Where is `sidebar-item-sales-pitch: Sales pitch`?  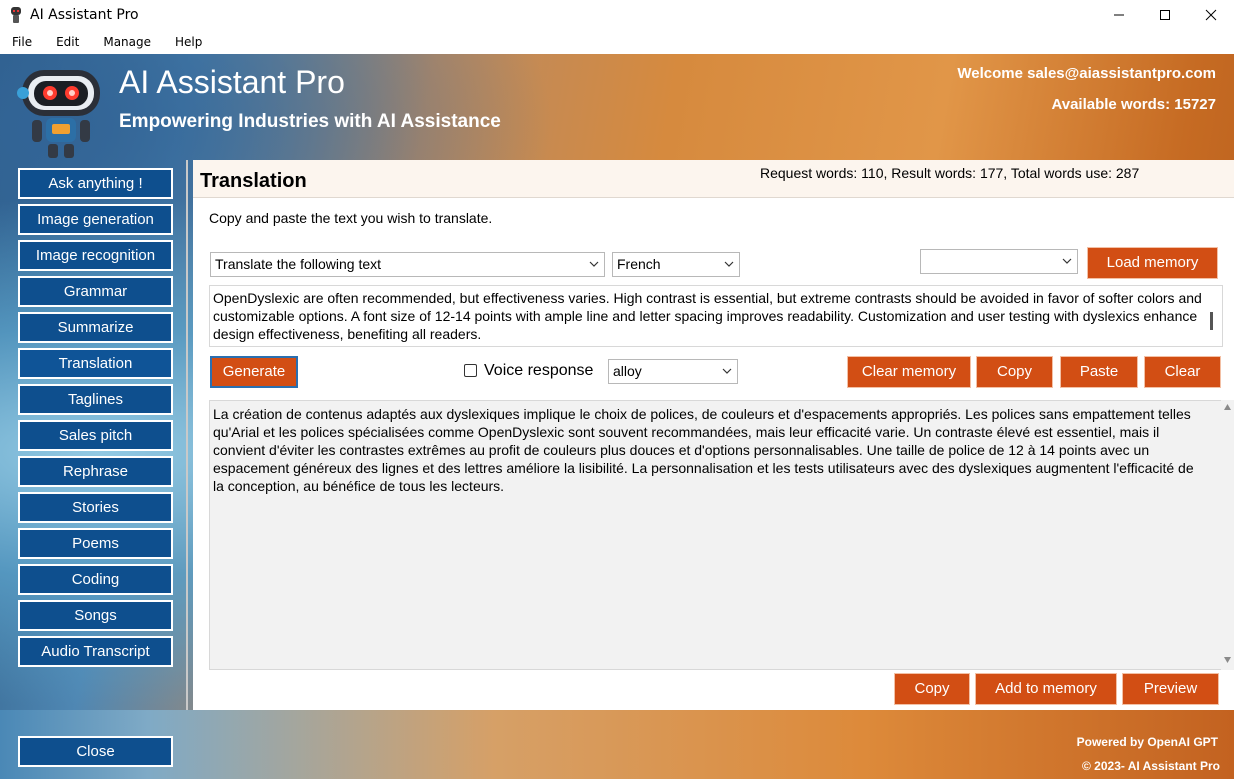 sidebar-item-sales-pitch: Sales pitch is located at coordinates (95, 435).